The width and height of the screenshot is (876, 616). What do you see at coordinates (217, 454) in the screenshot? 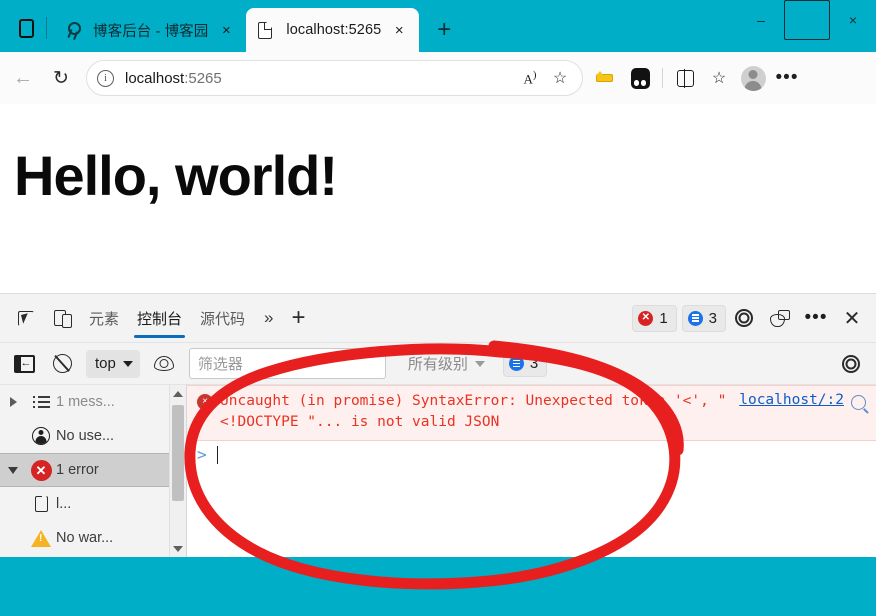
I see `text-cursor` at bounding box center [217, 454].